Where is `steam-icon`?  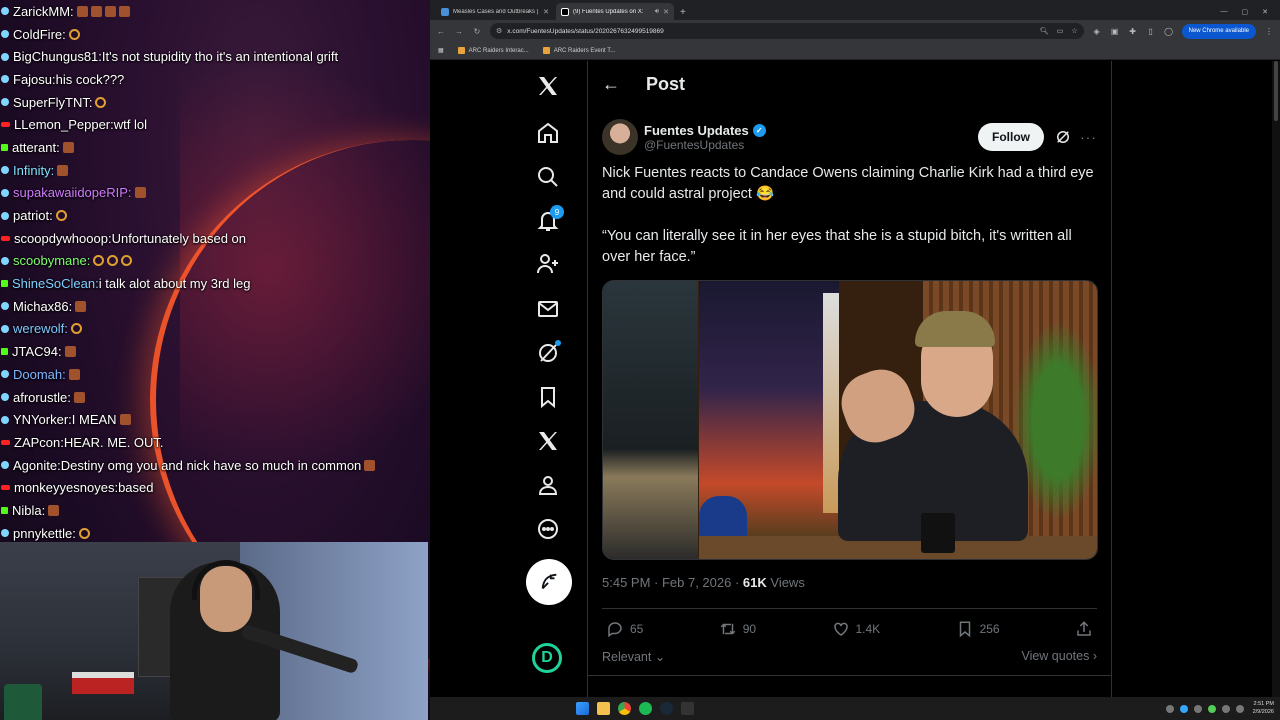
steam-icon is located at coordinates (666, 708).